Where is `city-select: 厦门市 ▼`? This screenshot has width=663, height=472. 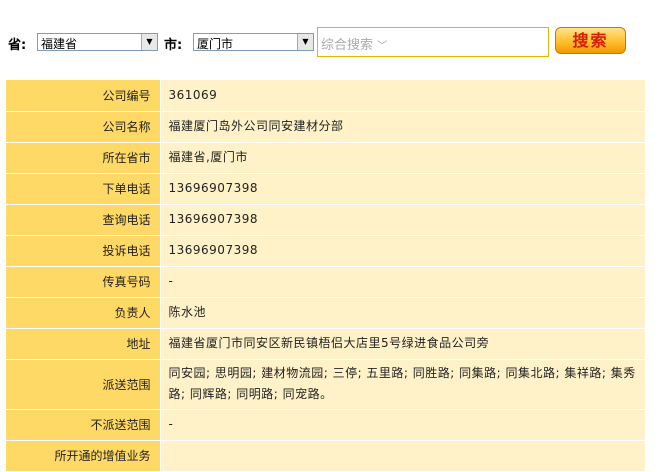
city-select: 厦门市 ▼ is located at coordinates (253, 42).